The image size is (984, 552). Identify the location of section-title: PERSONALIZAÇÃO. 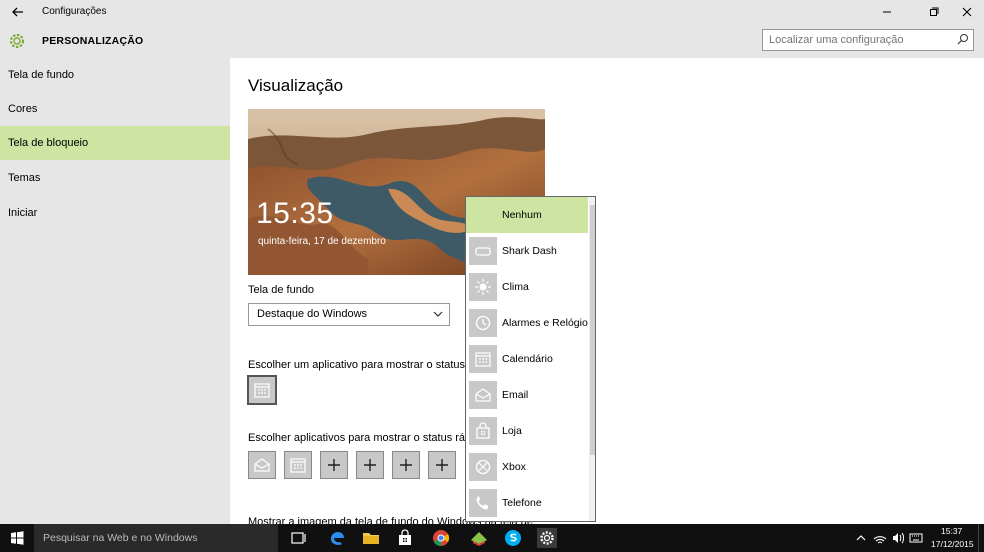
(93, 41).